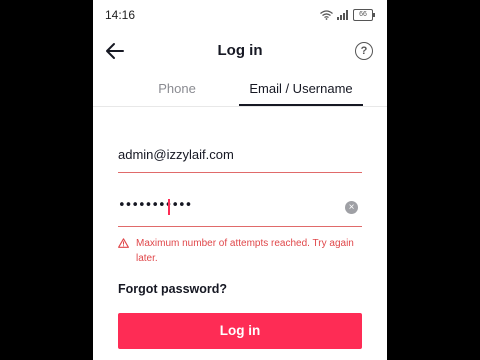  What do you see at coordinates (240, 156) in the screenshot?
I see `email-field: admin@izzylaif.com` at bounding box center [240, 156].